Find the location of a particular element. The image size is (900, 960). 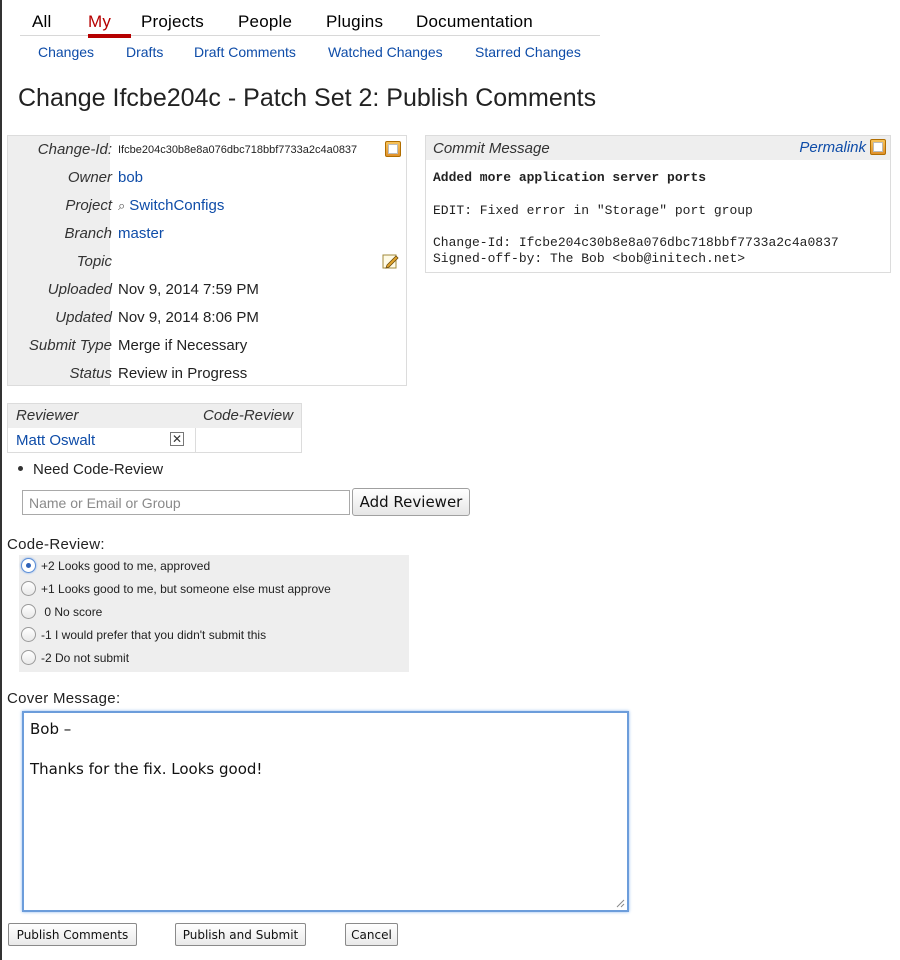

row-status: Status Review in Progress is located at coordinates (207, 374).